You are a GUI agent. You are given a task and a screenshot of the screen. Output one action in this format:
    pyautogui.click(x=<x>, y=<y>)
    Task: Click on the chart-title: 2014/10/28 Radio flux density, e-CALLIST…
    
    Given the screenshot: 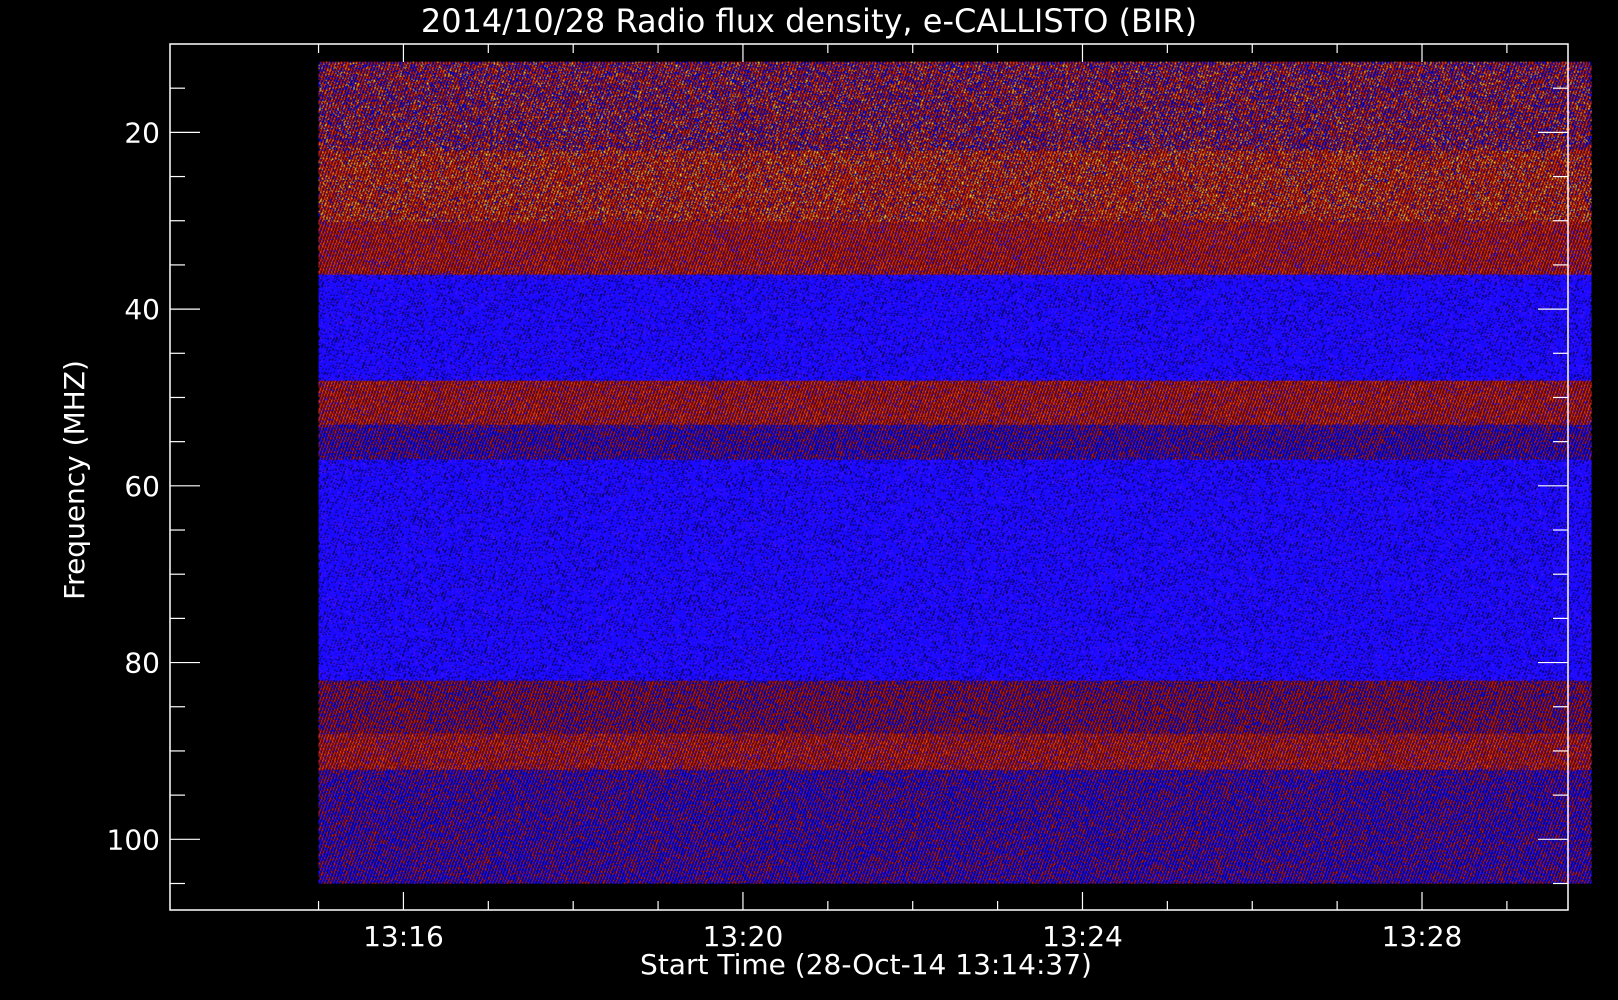 What is the action you would take?
    pyautogui.click(x=809, y=21)
    